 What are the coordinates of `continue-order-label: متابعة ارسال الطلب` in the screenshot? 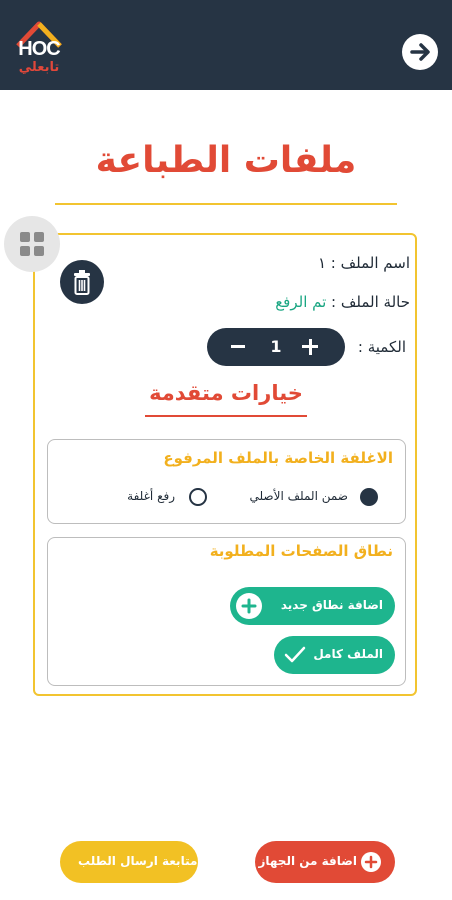 It's located at (138, 861).